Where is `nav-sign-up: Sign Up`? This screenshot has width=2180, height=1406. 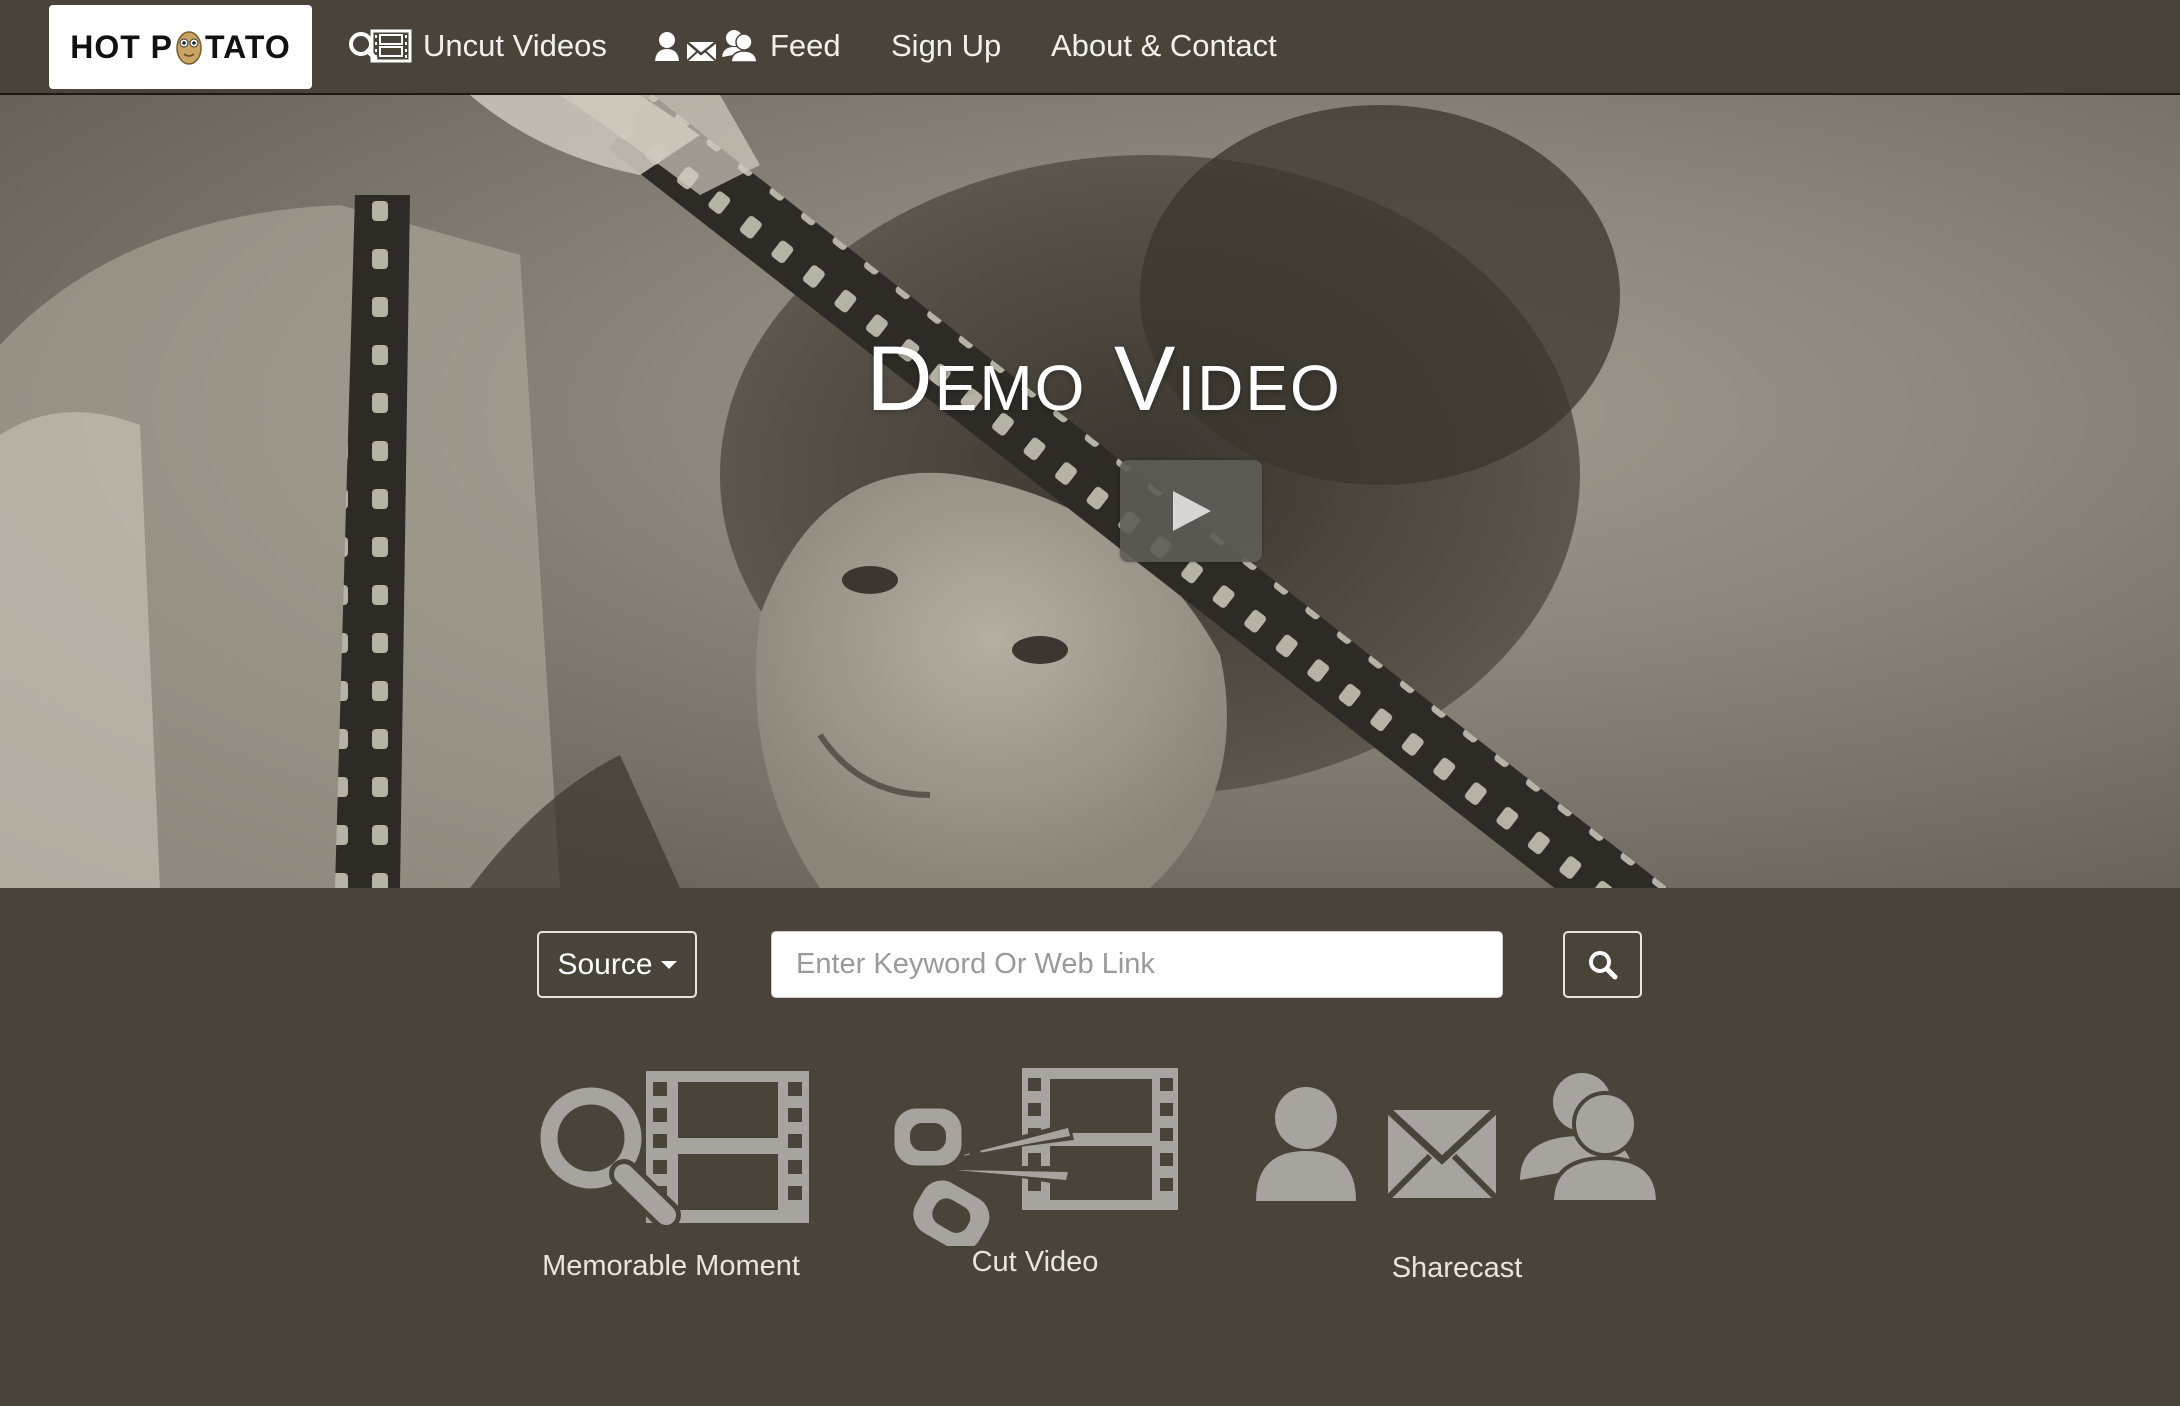 nav-sign-up: Sign Up is located at coordinates (946, 46).